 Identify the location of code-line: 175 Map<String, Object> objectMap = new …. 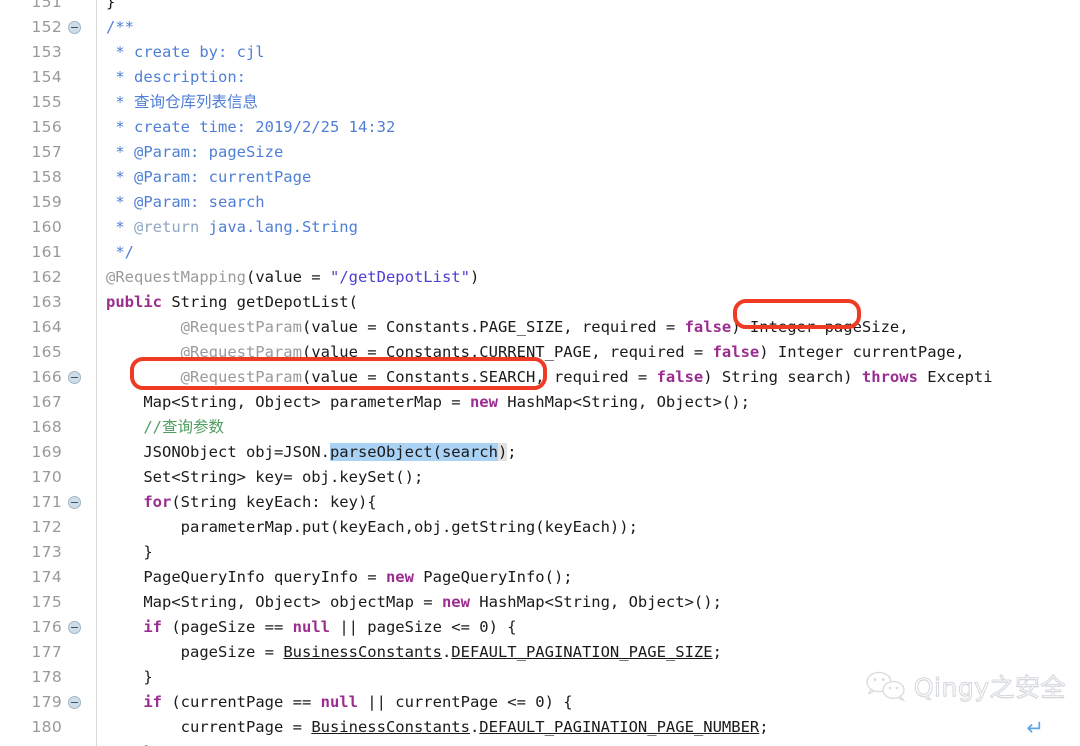
(540, 602).